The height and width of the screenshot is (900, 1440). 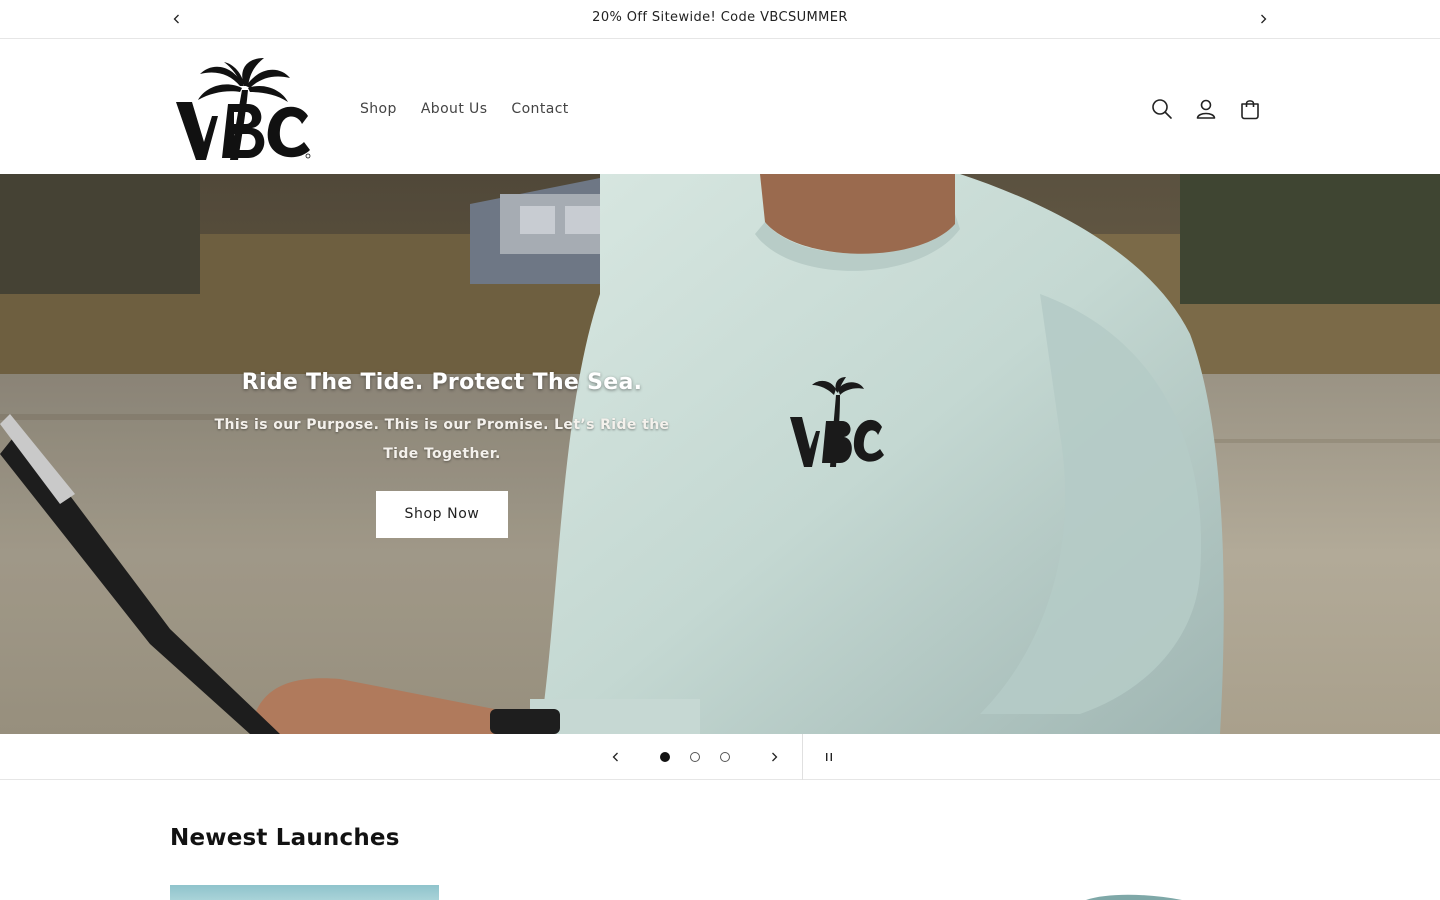 I want to click on header-icons, so click(x=1206, y=109).